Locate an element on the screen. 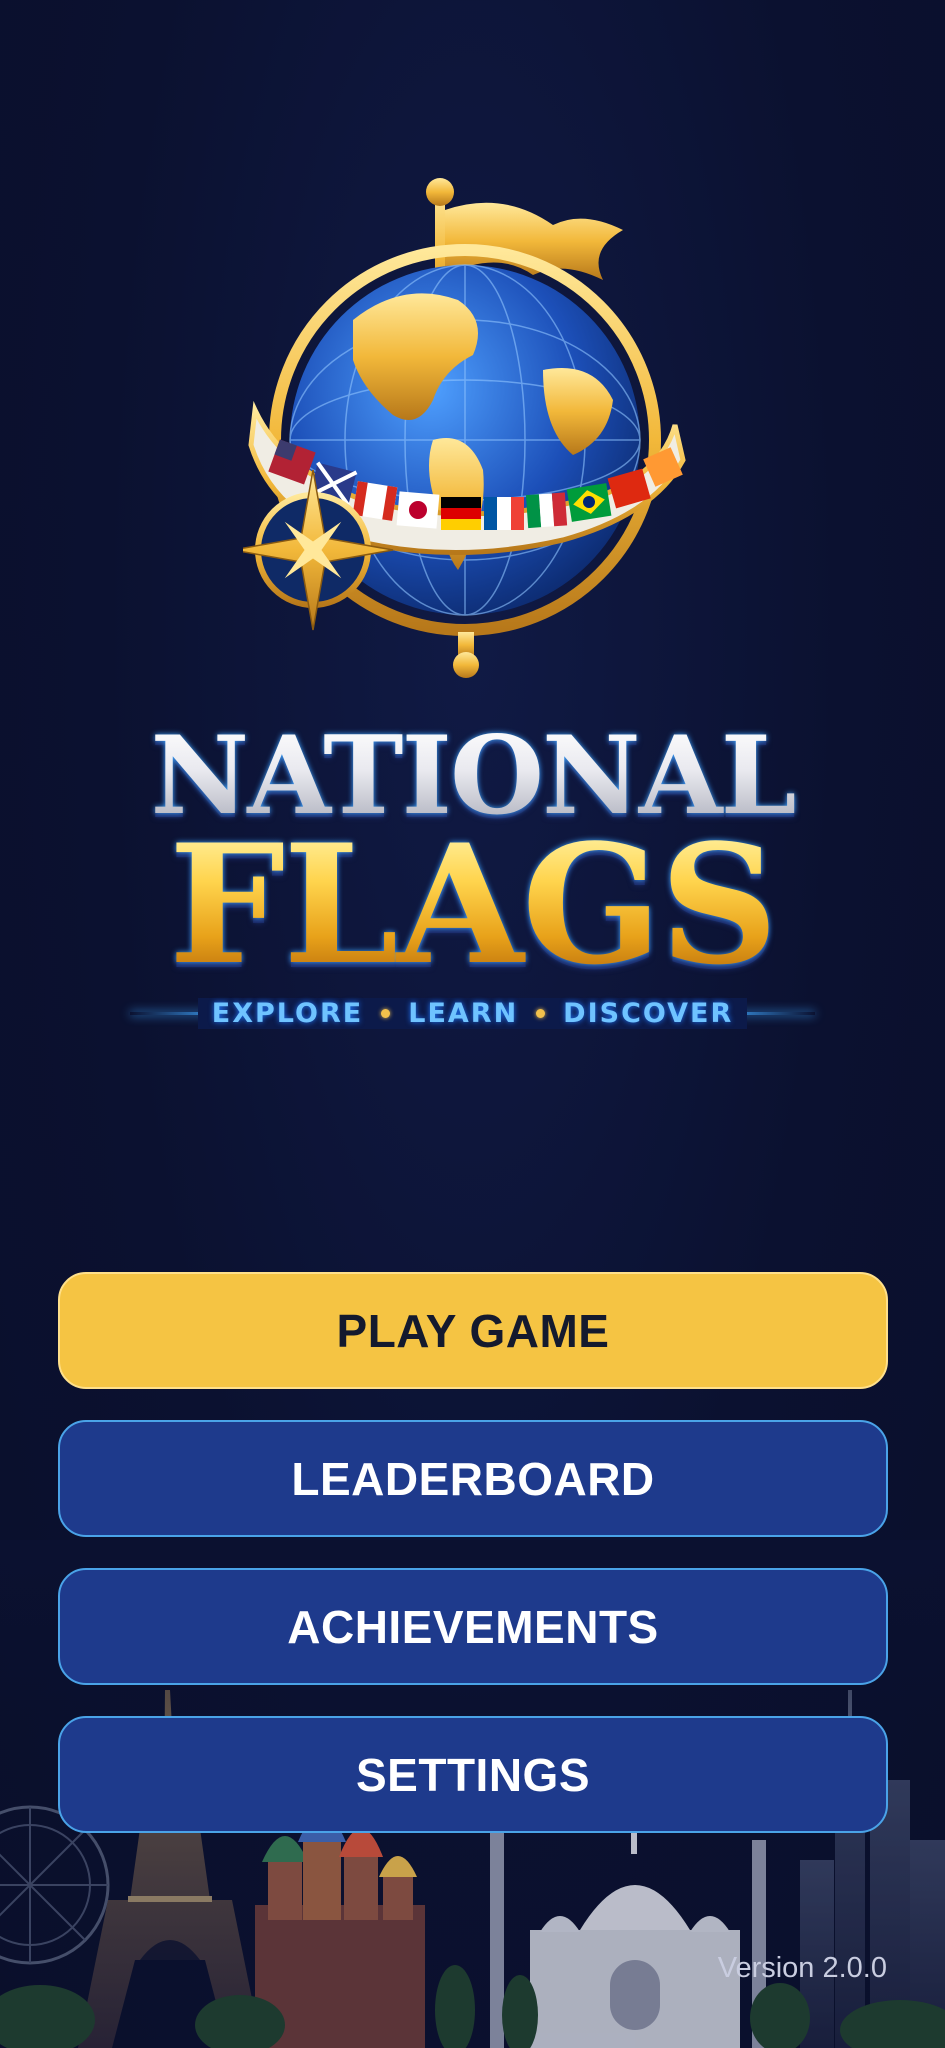 Image resolution: width=945 pixels, height=2048 pixels. tagline-discover: DISCOVER is located at coordinates (648, 1013).